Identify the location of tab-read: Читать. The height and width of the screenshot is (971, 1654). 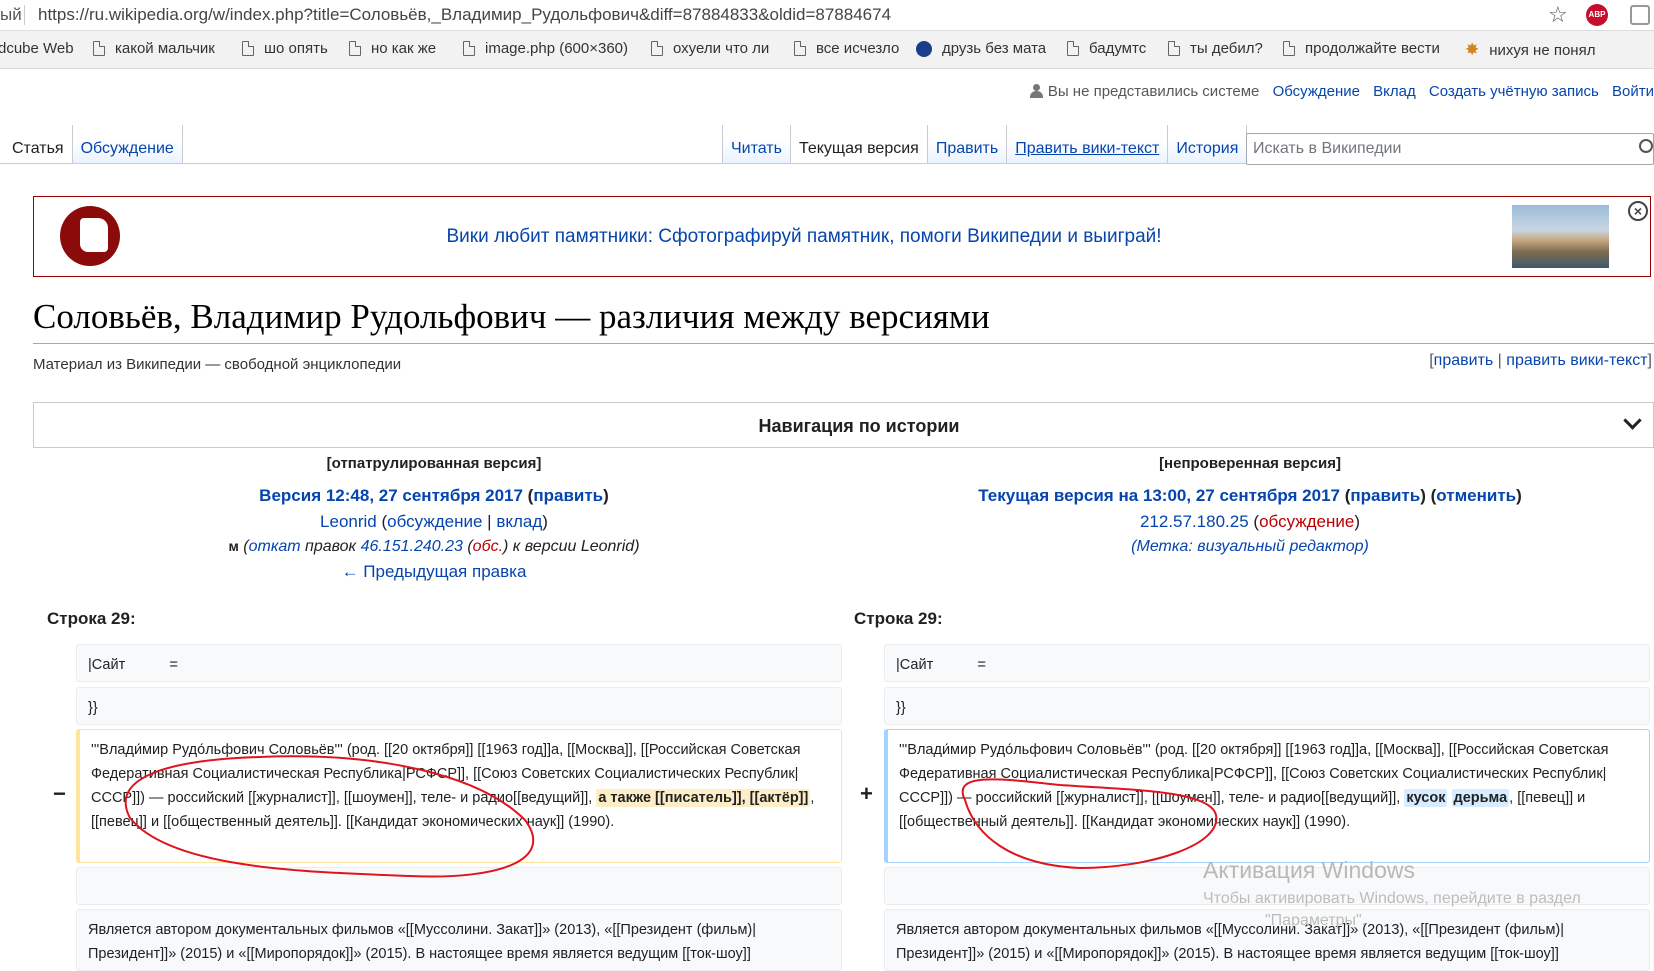
(756, 144).